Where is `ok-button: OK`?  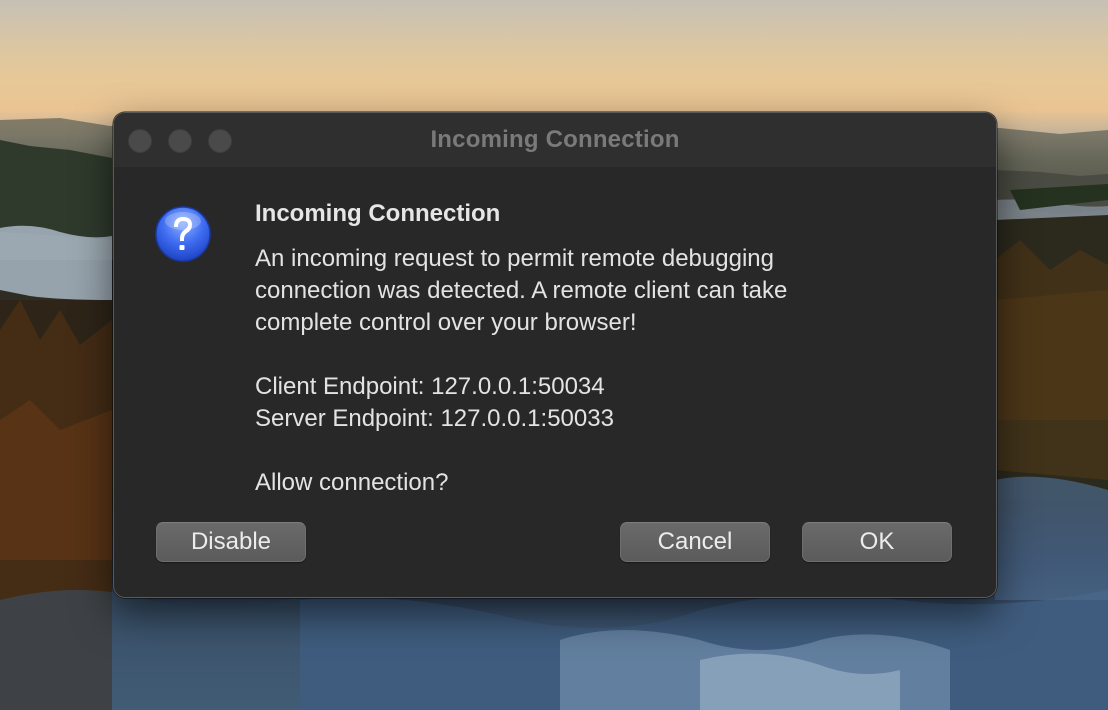
ok-button: OK is located at coordinates (877, 542).